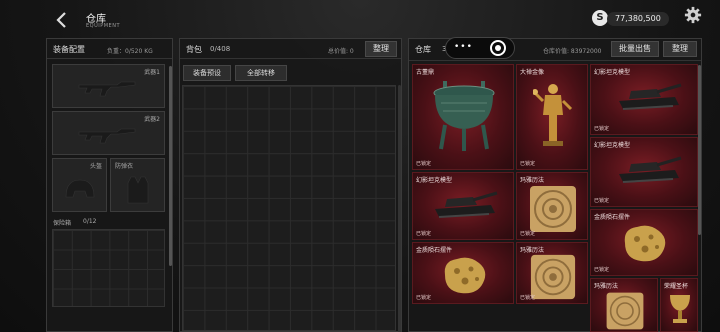 Image resolution: width=720 pixels, height=332 pixels. Describe the element at coordinates (290, 49) in the screenshot. I see `backpack-header: 背包 0/408 总价值: 0 整理` at that location.